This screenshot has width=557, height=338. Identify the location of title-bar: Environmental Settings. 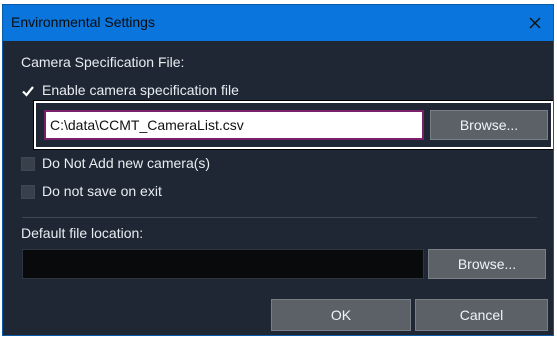
(278, 23).